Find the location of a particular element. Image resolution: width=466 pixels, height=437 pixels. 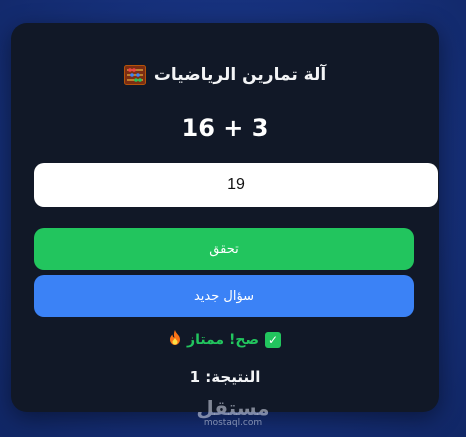

app-title-text: آلة تمارين الرياضيات is located at coordinates (240, 75).